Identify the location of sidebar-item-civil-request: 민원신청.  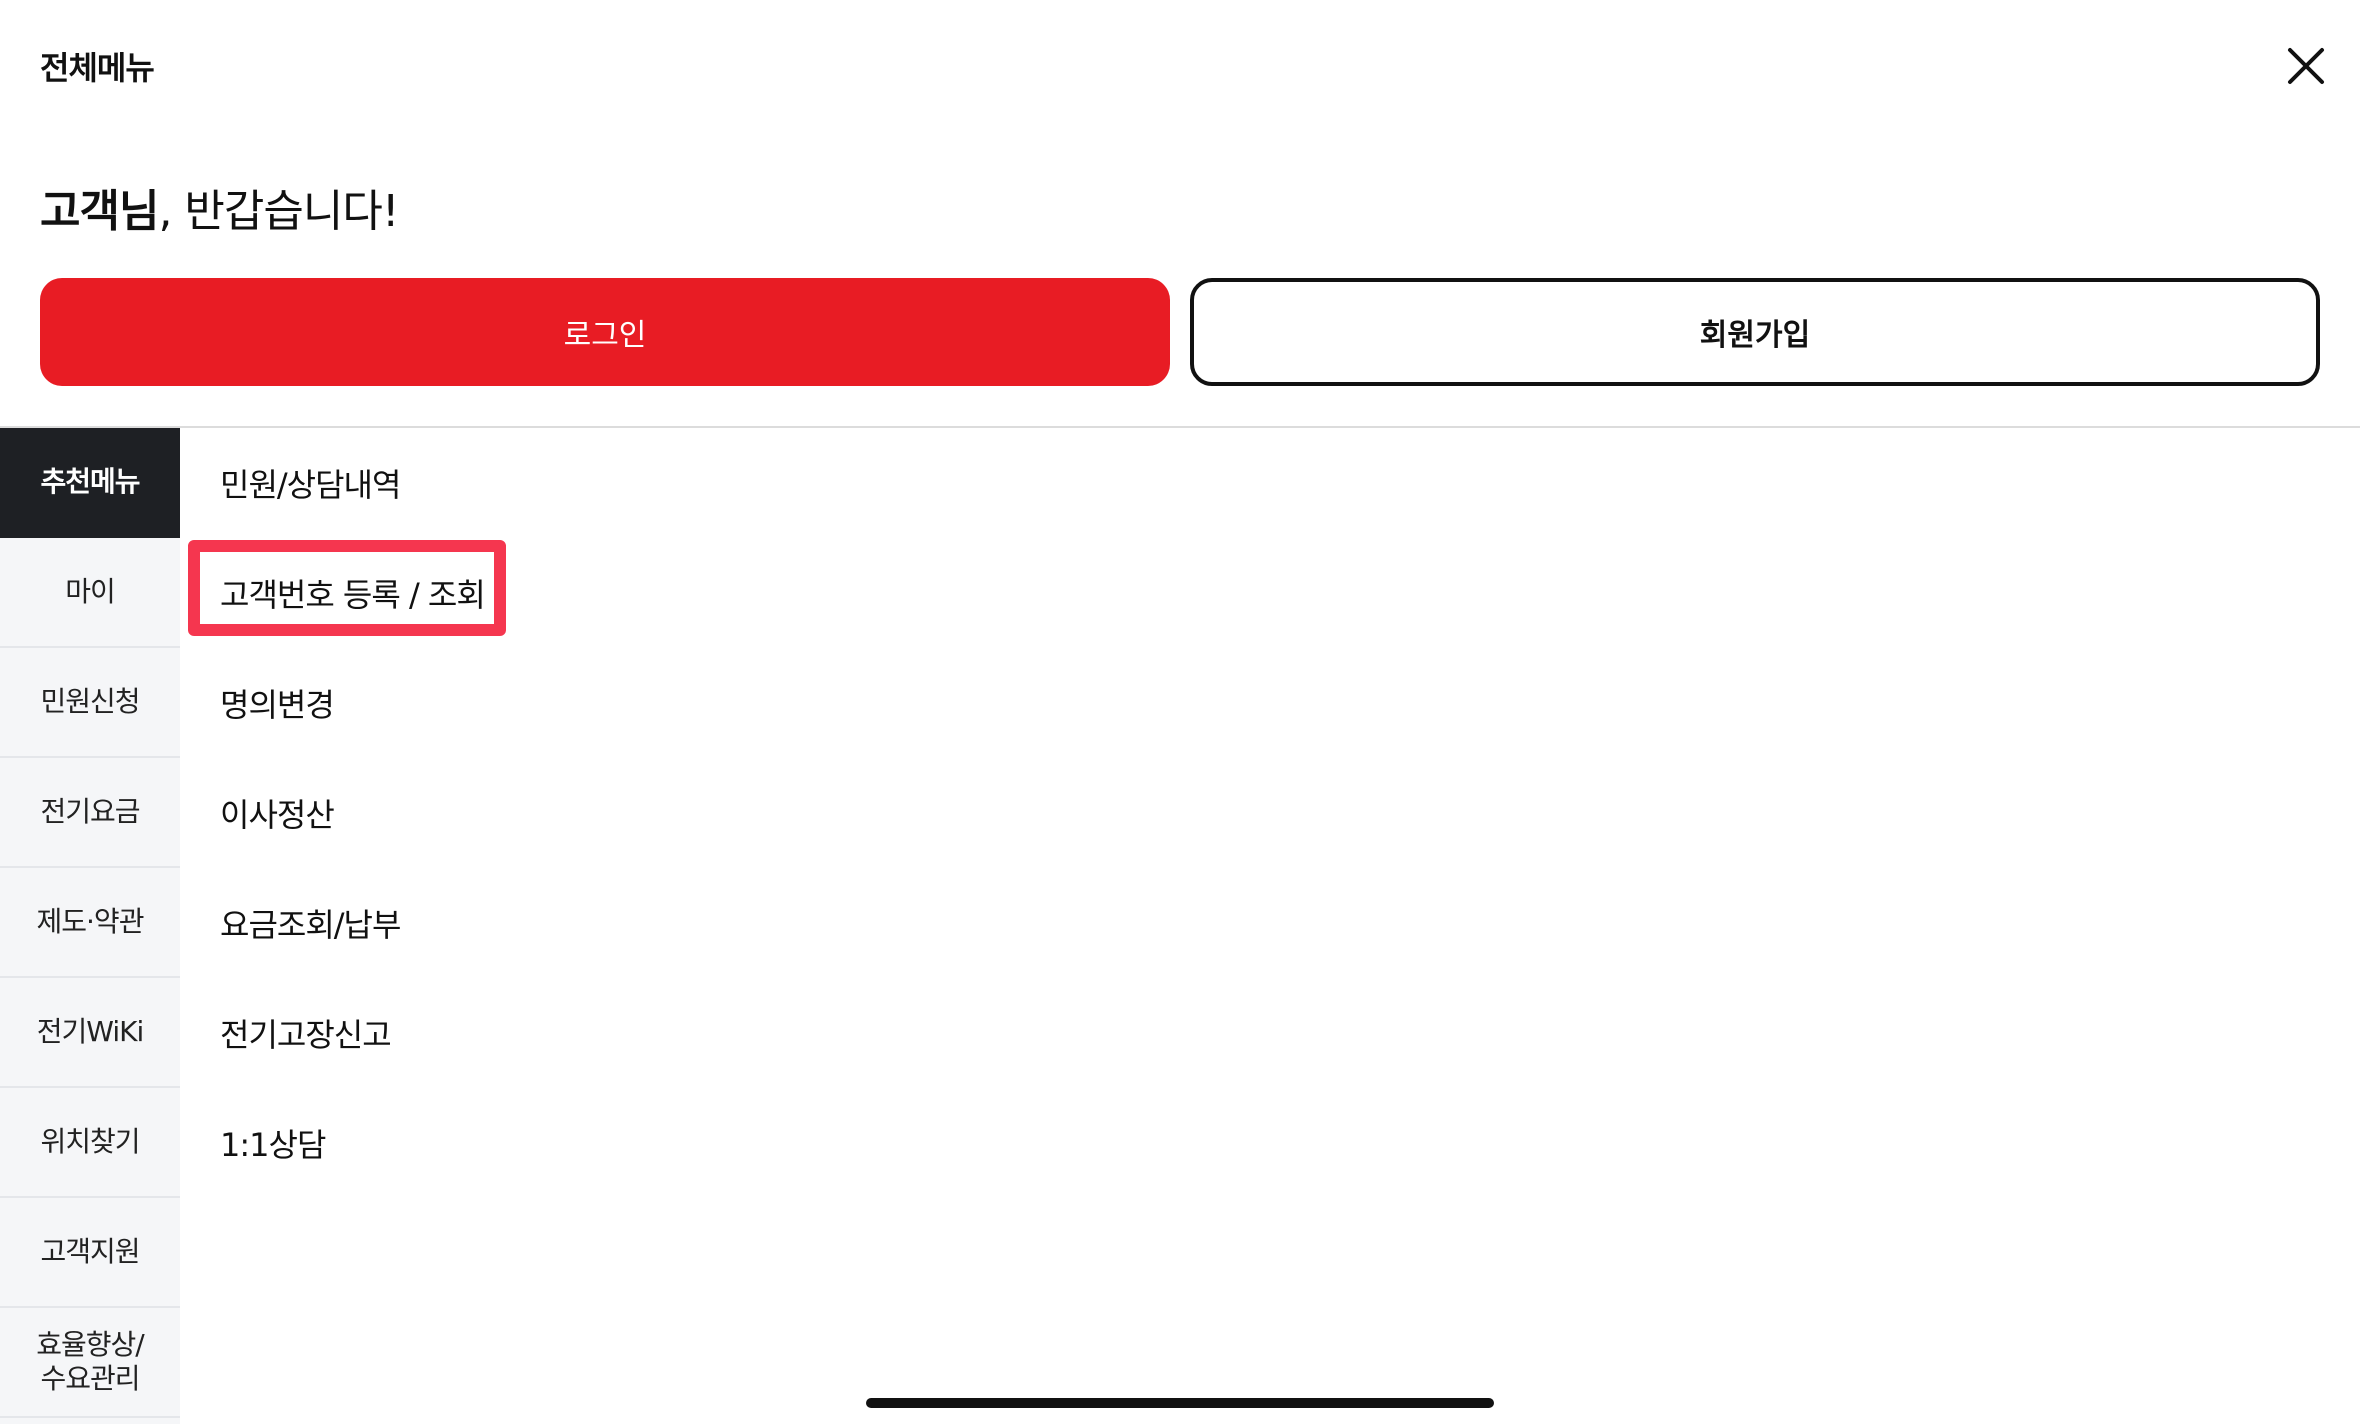
(90, 703).